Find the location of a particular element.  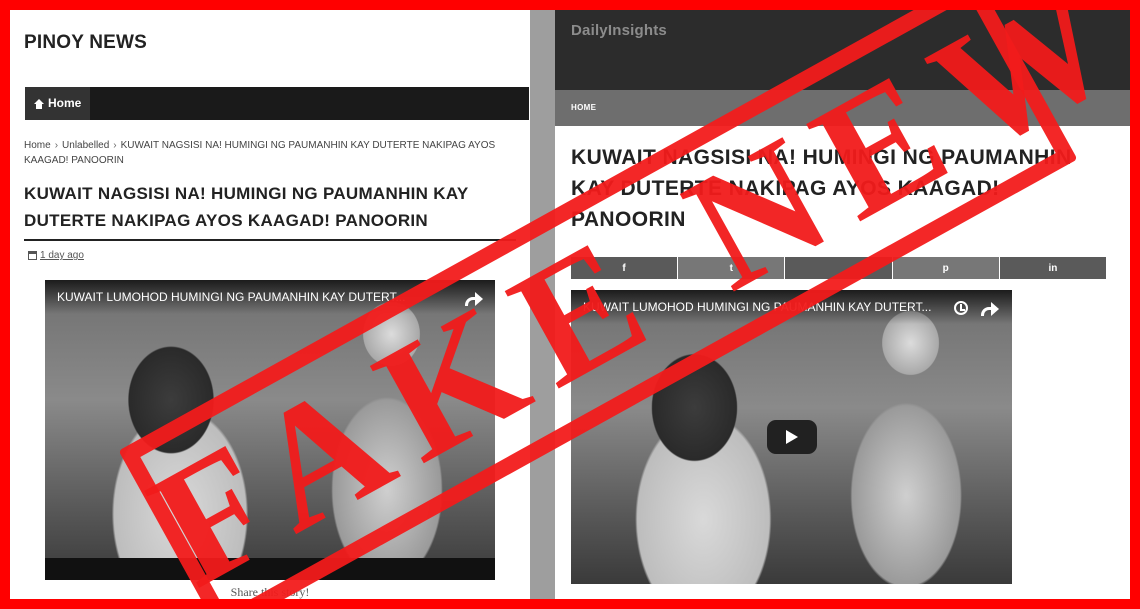

pinterest-share-button: p is located at coordinates (945, 268).